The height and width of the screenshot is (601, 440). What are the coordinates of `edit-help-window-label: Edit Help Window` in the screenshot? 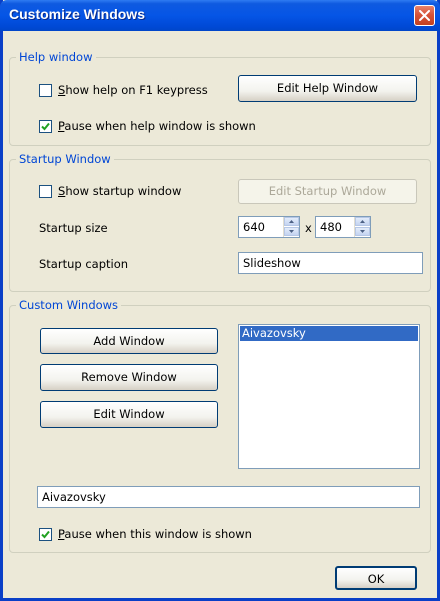 It's located at (327, 88).